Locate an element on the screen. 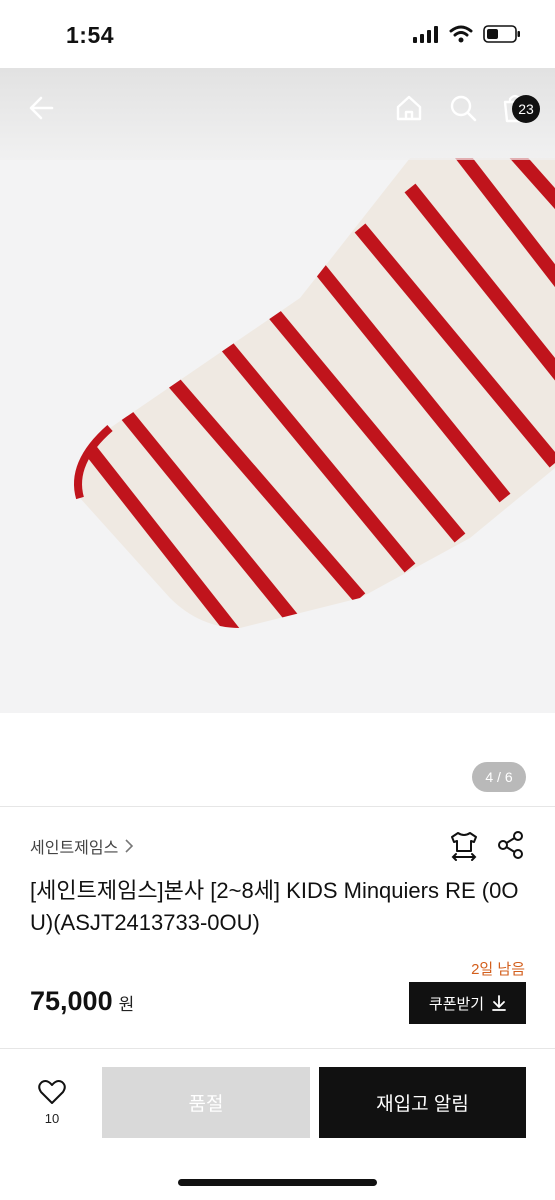 This screenshot has width=555, height=1200. back-arrow-icon is located at coordinates (41, 108).